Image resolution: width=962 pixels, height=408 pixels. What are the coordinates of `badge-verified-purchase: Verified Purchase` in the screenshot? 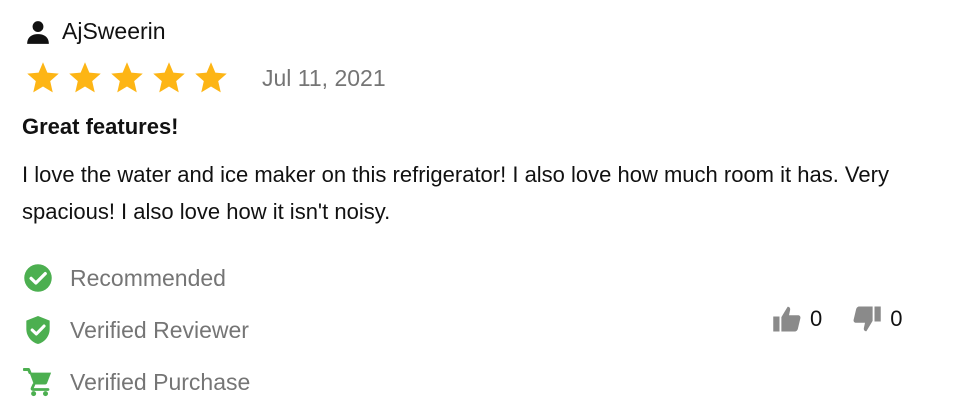 It's located at (136, 382).